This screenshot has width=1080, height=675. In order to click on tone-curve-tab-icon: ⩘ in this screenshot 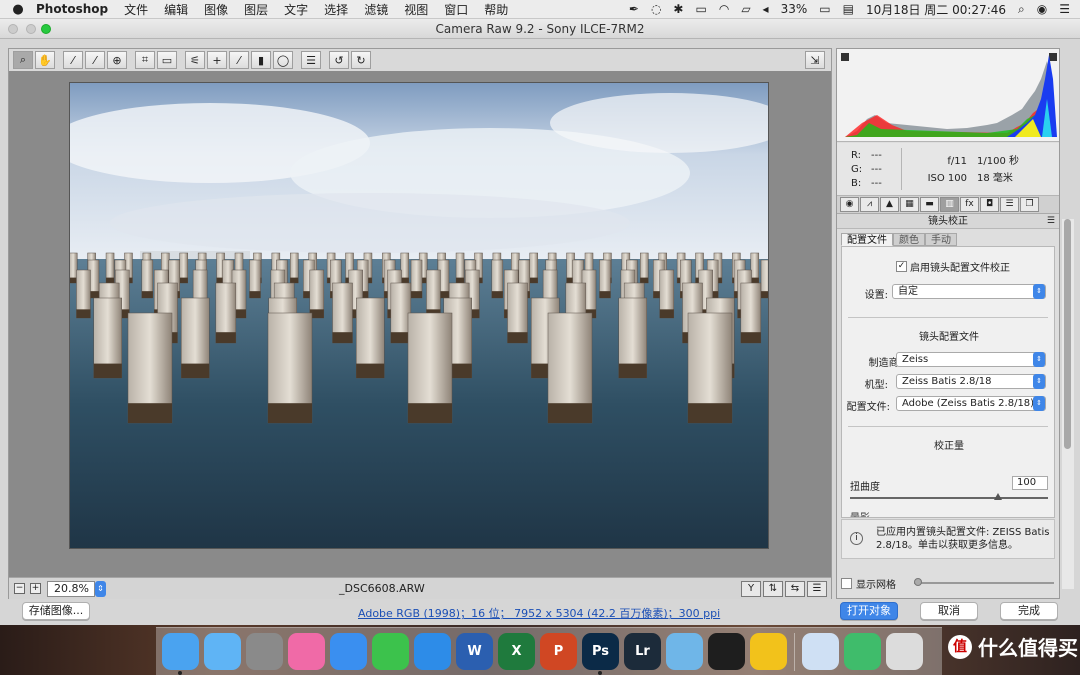, I will do `click(869, 204)`.